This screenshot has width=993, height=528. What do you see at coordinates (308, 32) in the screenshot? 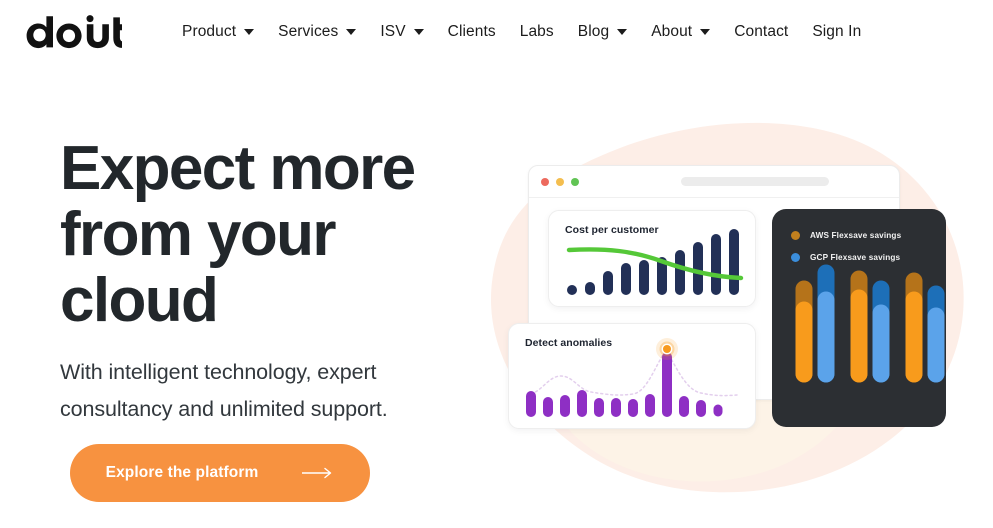
I see `nav-item-label: Services` at bounding box center [308, 32].